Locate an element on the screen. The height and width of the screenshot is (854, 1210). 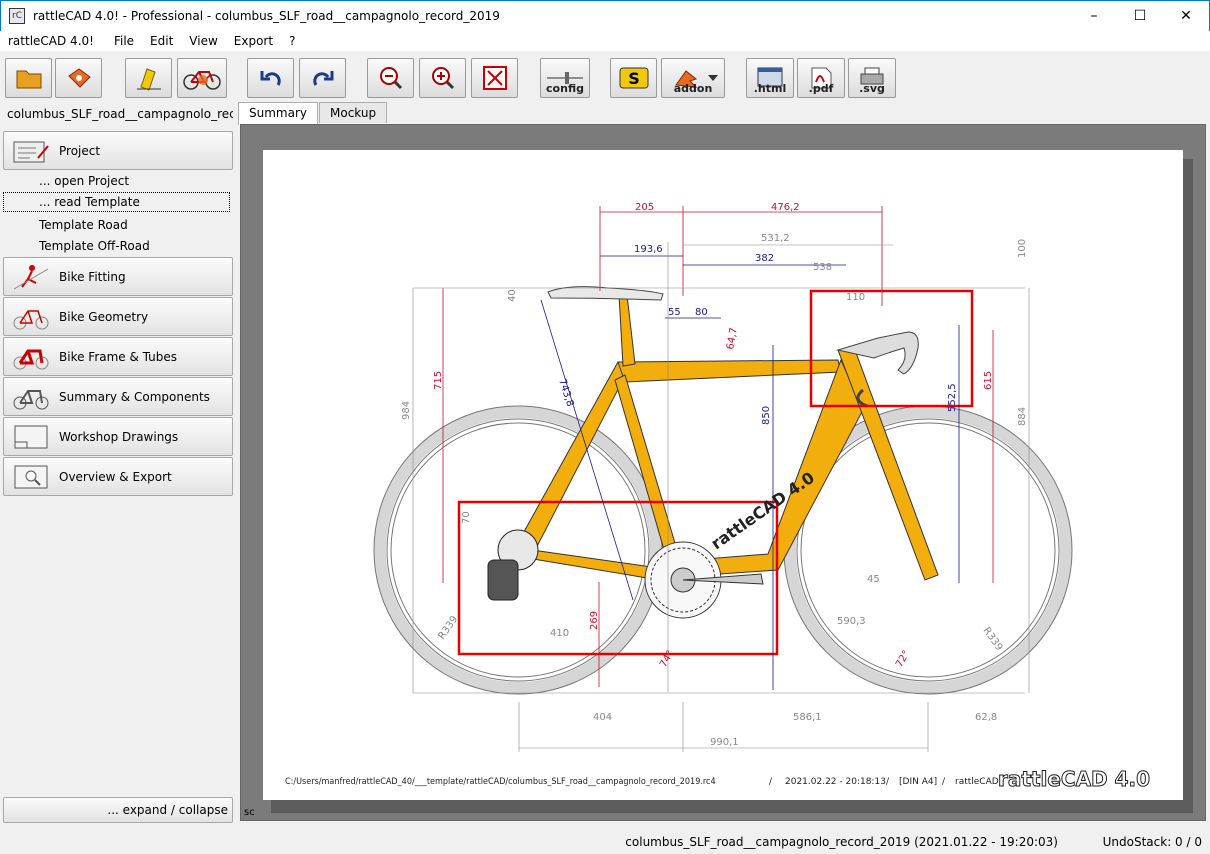
addon-button: addon is located at coordinates (693, 78).